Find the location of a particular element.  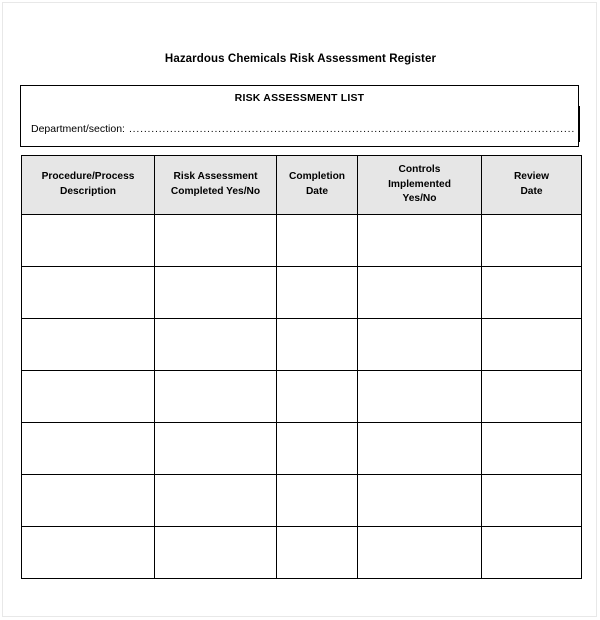

department-section-label: Department/section: is located at coordinates (78, 129).